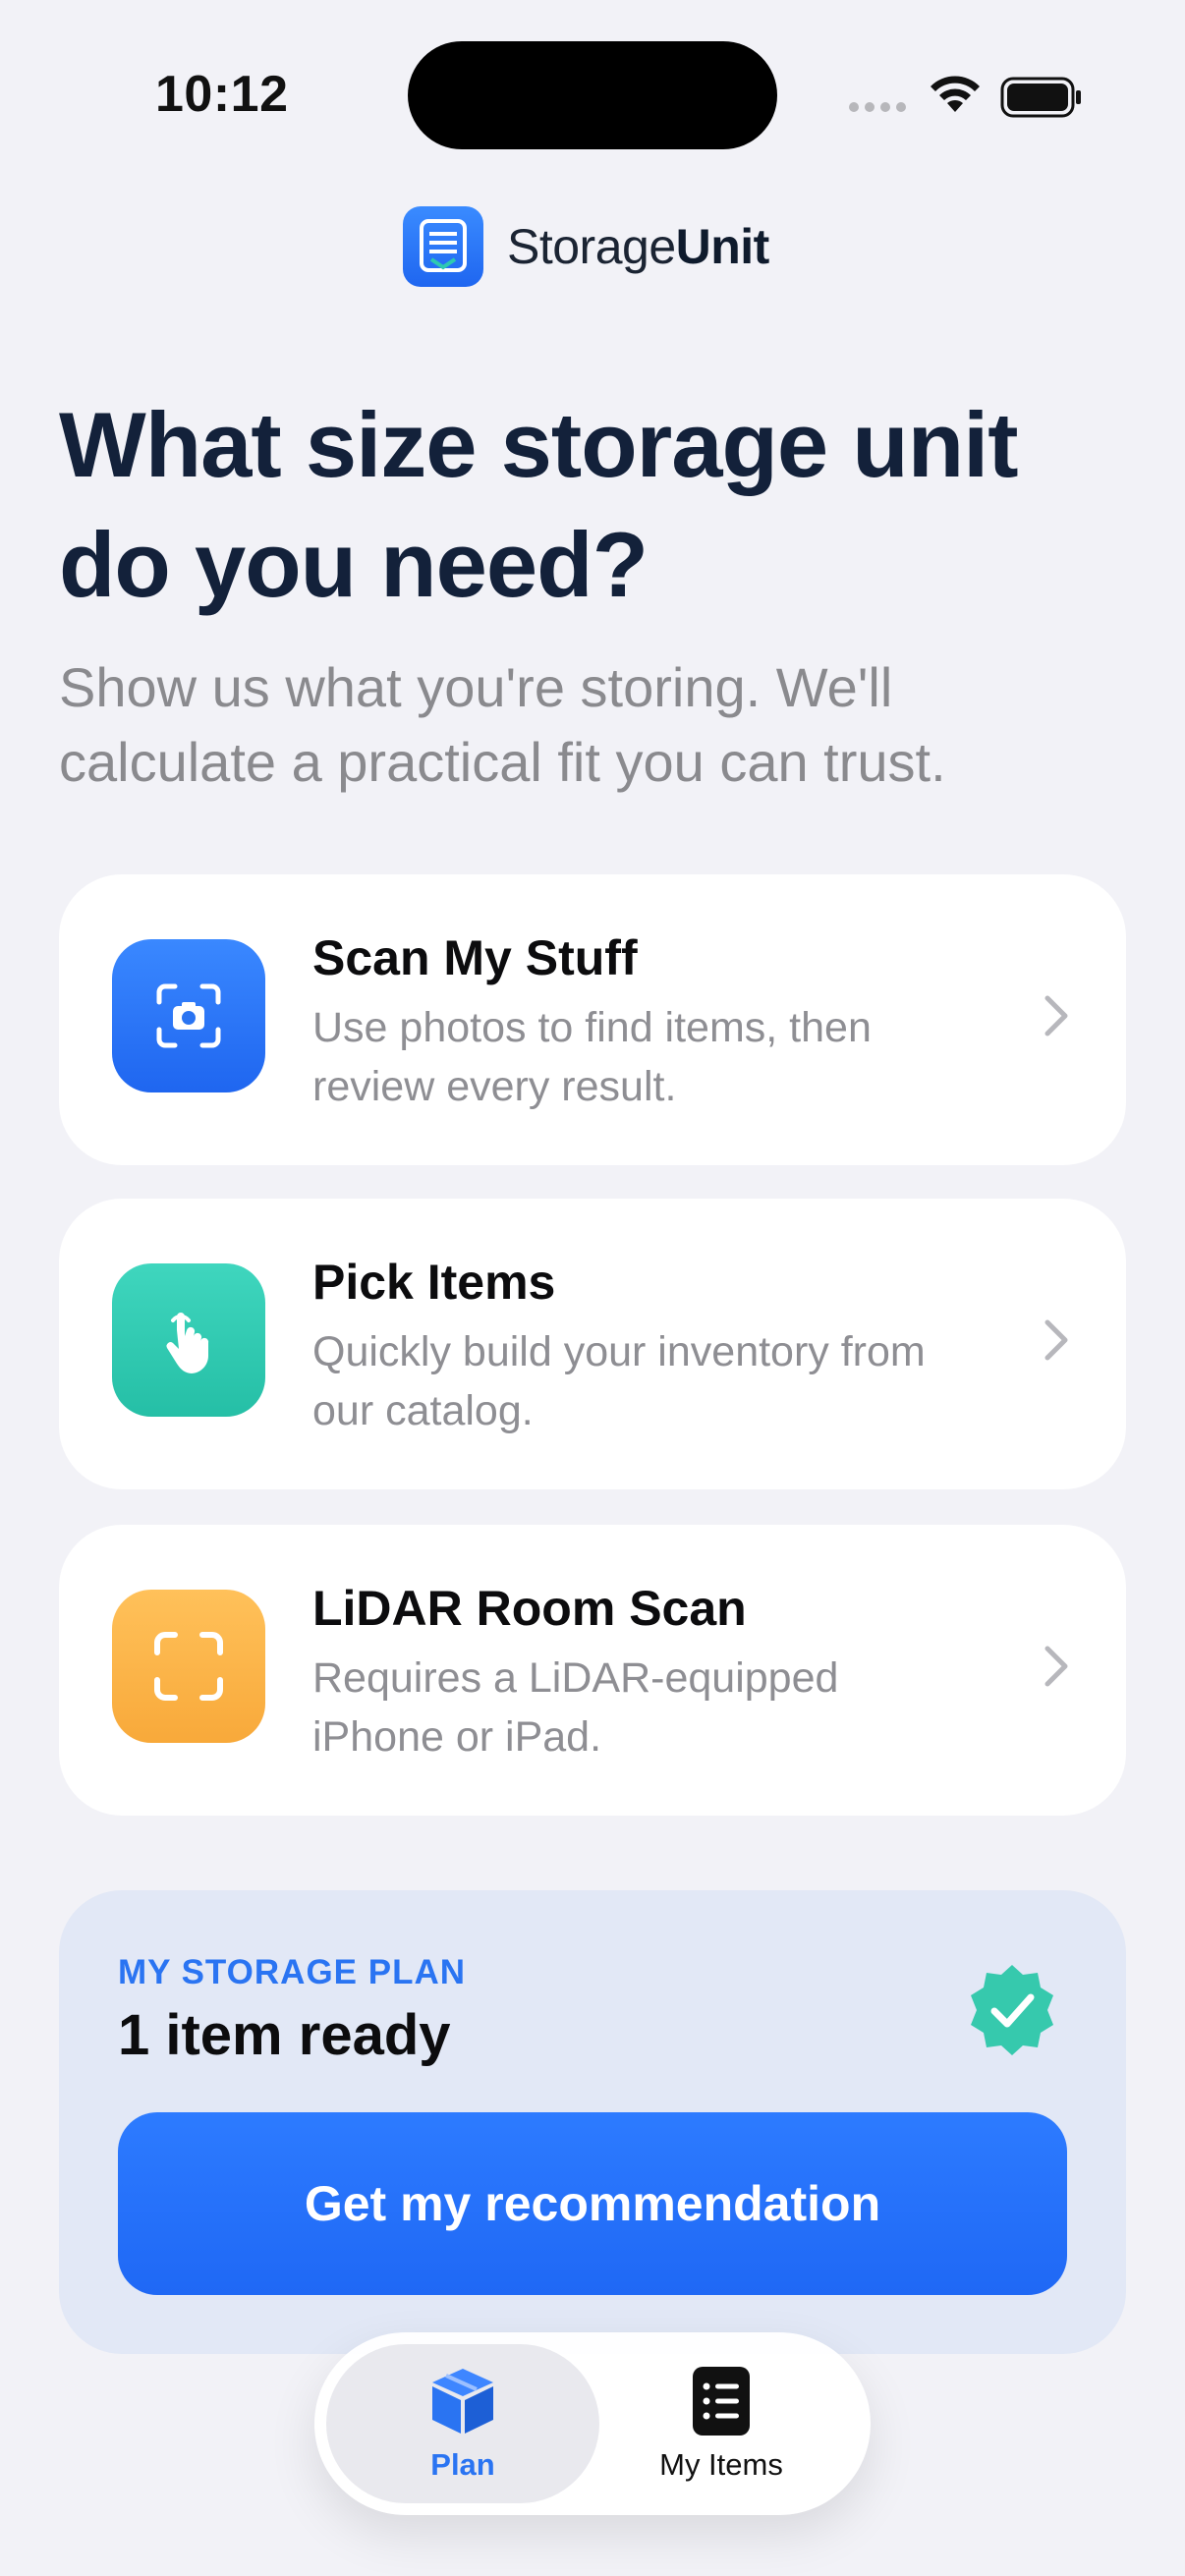 Image resolution: width=1185 pixels, height=2576 pixels. I want to click on option-title: Pick Items, so click(434, 1282).